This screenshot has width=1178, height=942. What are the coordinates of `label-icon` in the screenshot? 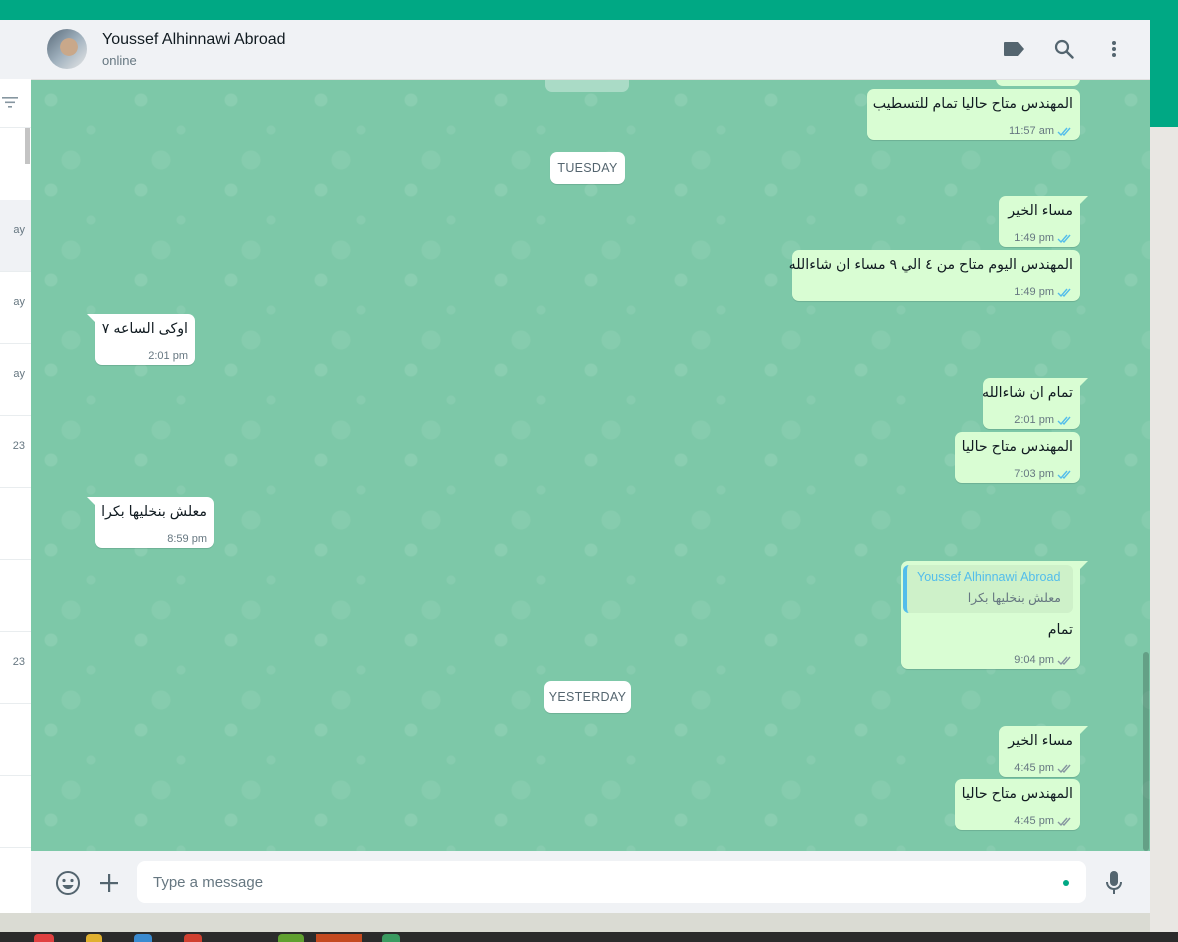 It's located at (1014, 49).